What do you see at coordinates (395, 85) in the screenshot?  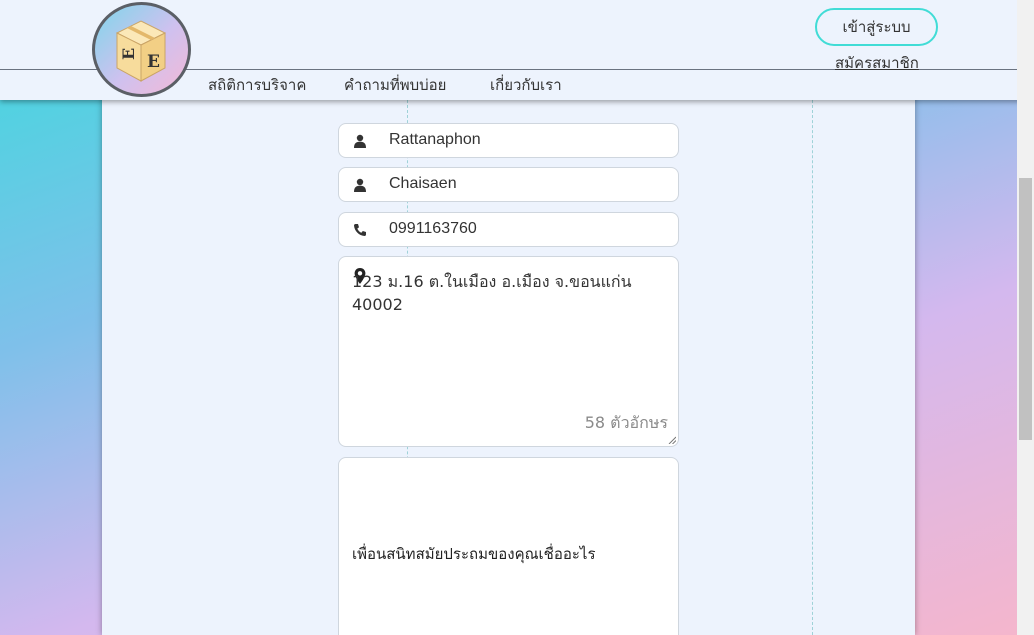 I see `nav-link-faq: คำถามที่พบบ่อย` at bounding box center [395, 85].